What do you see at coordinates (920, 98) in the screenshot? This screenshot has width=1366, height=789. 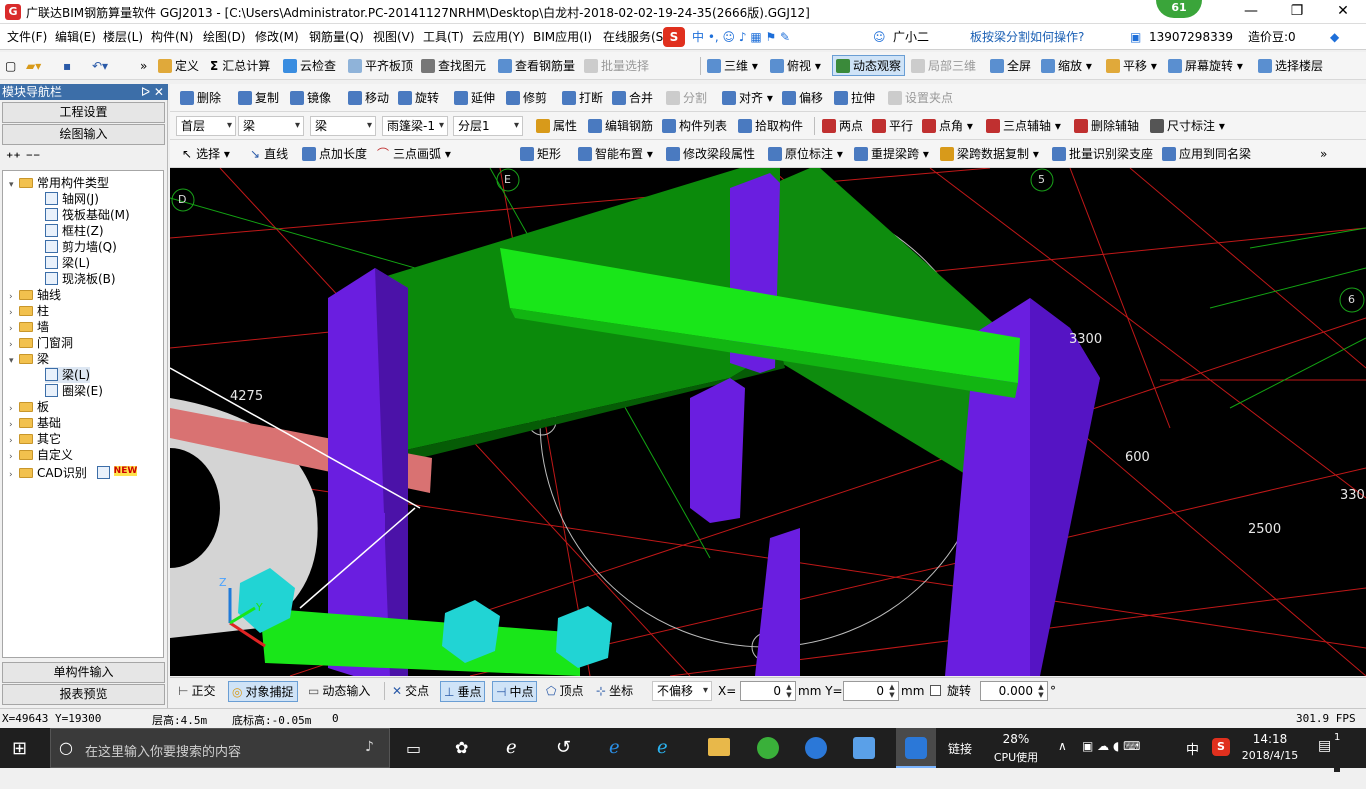 I see `set-grip-button: 设置夹点` at bounding box center [920, 98].